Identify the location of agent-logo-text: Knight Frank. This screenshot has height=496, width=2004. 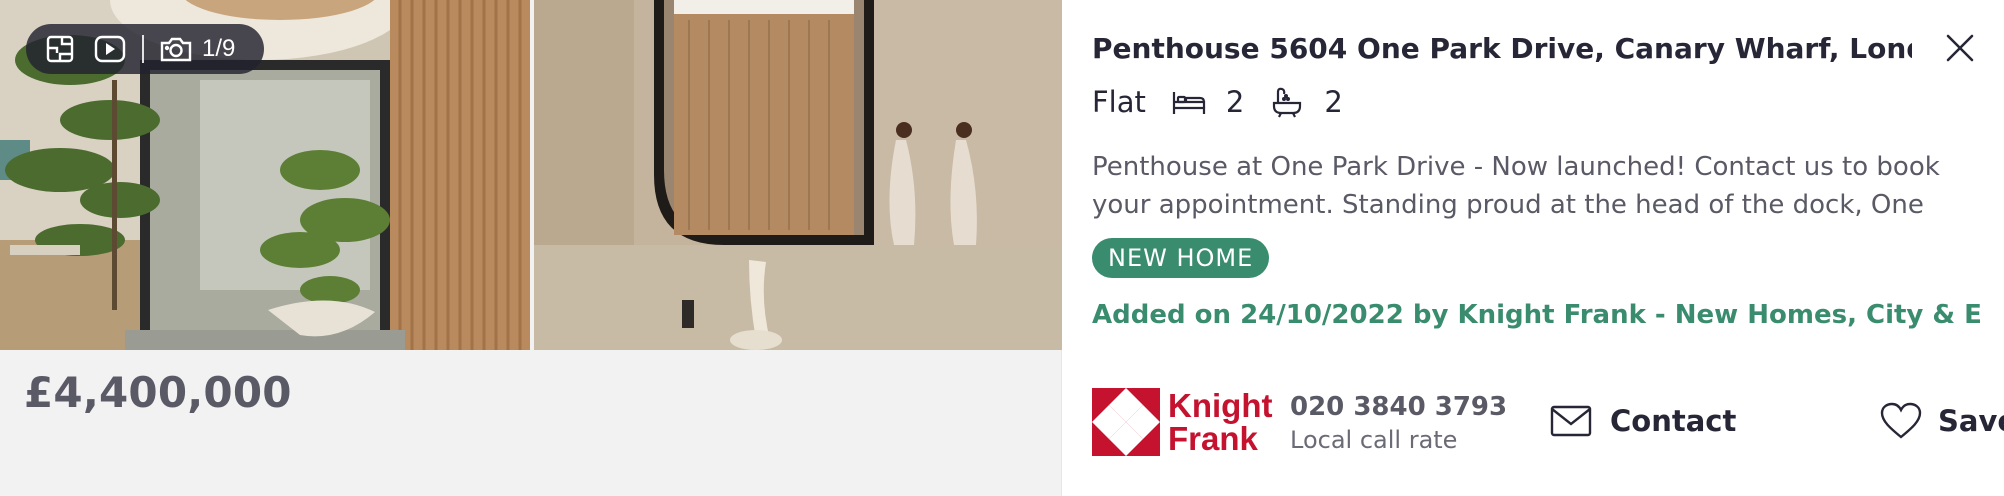
(1220, 422).